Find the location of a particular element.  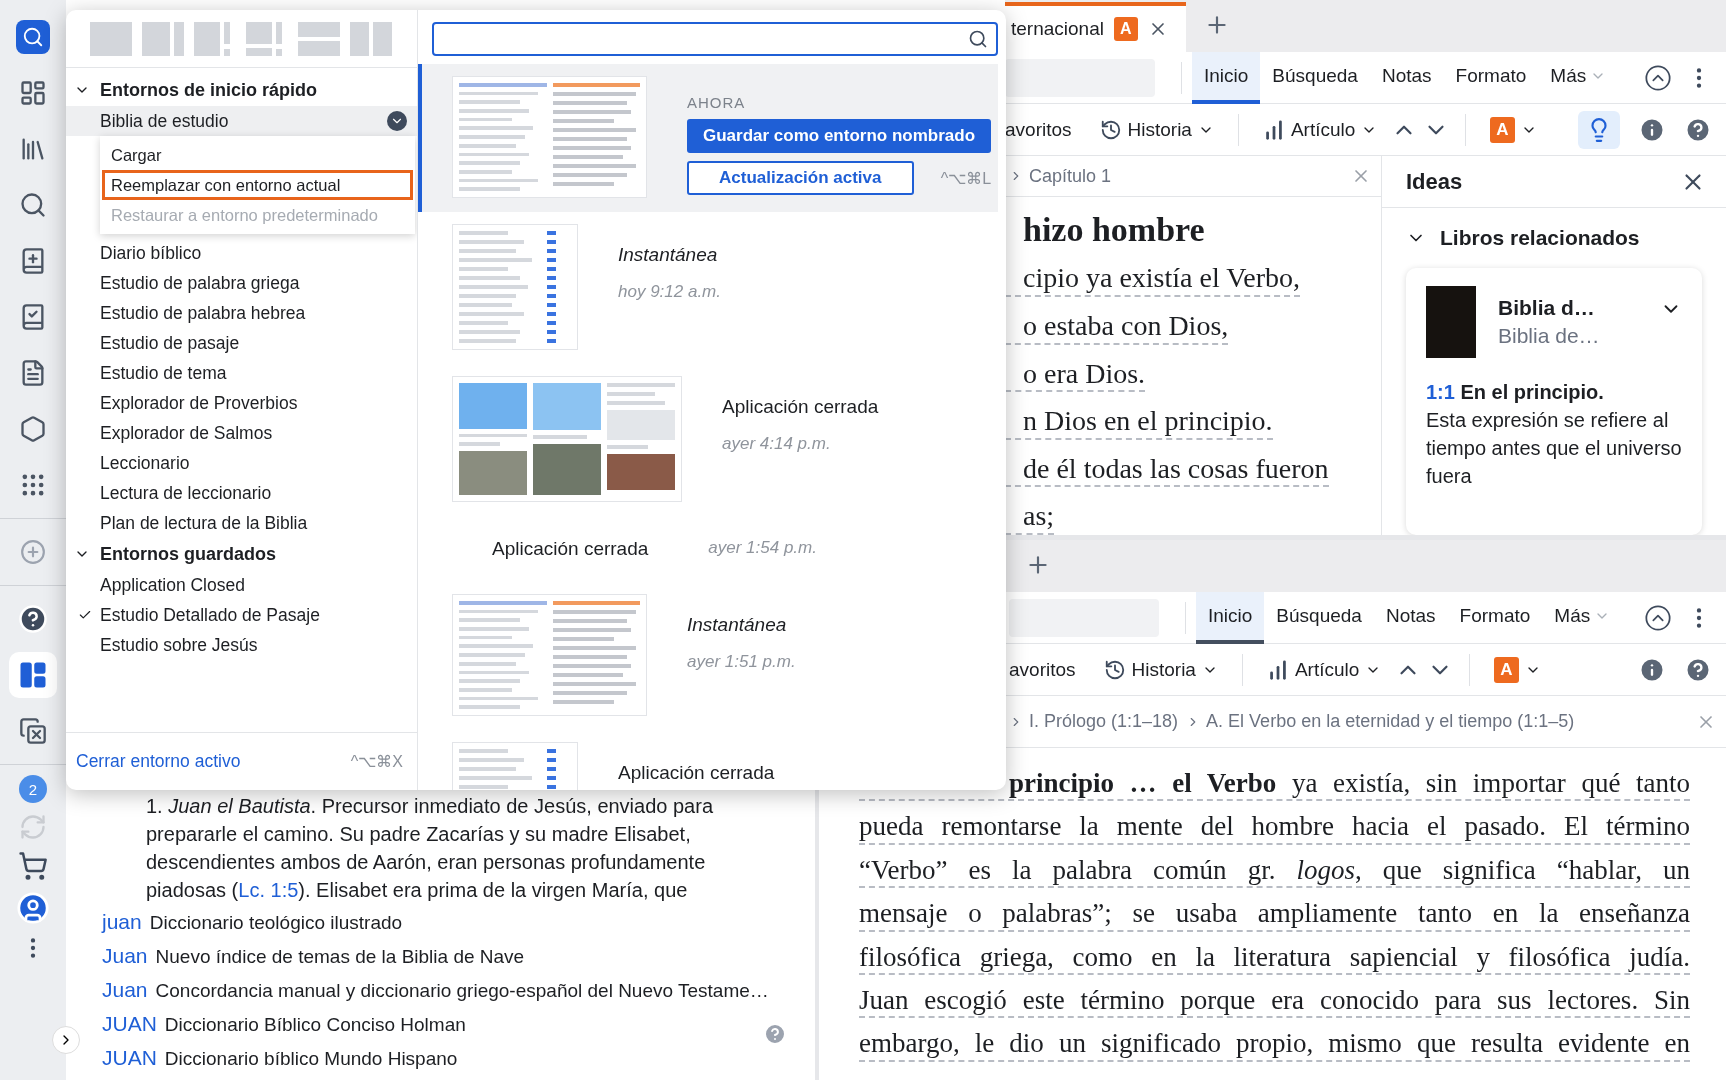

help-icon is located at coordinates (33, 619).